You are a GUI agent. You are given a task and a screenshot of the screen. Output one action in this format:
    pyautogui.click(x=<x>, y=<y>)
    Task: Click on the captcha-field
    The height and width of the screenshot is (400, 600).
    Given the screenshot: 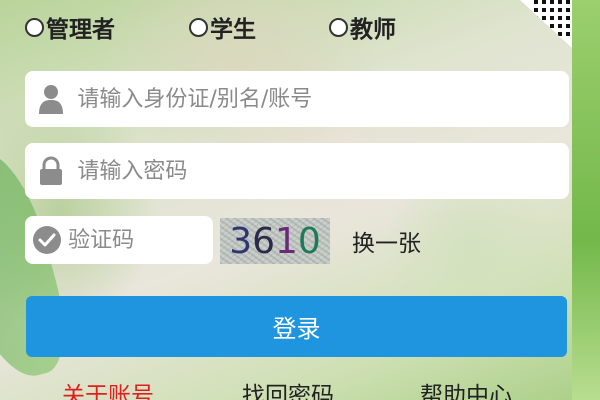 What is the action you would take?
    pyautogui.click(x=119, y=240)
    